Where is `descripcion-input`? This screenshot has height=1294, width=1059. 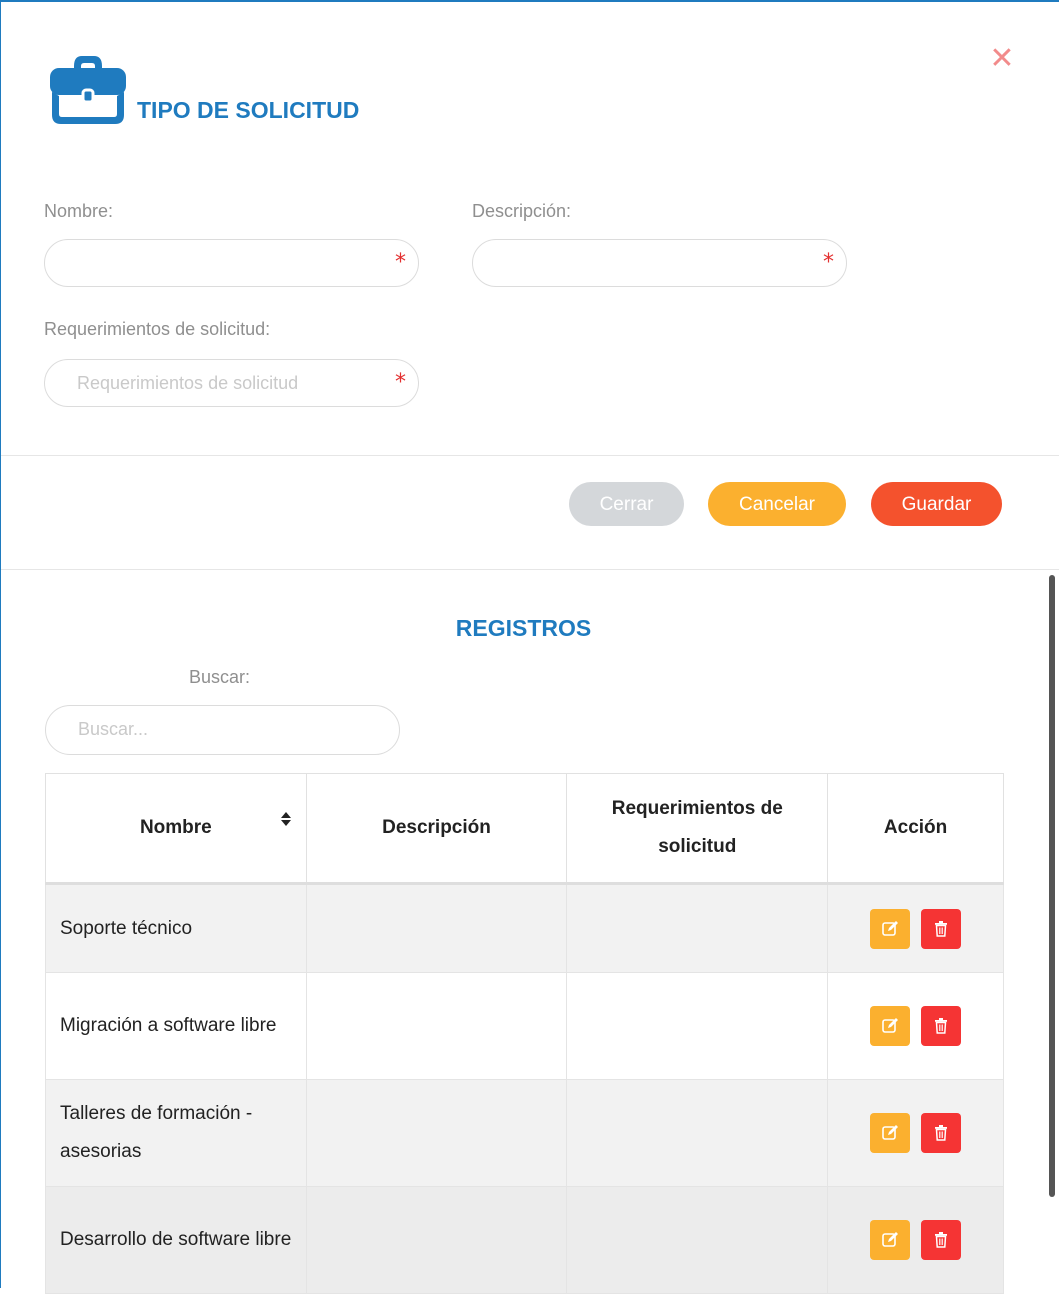 descripcion-input is located at coordinates (655, 263).